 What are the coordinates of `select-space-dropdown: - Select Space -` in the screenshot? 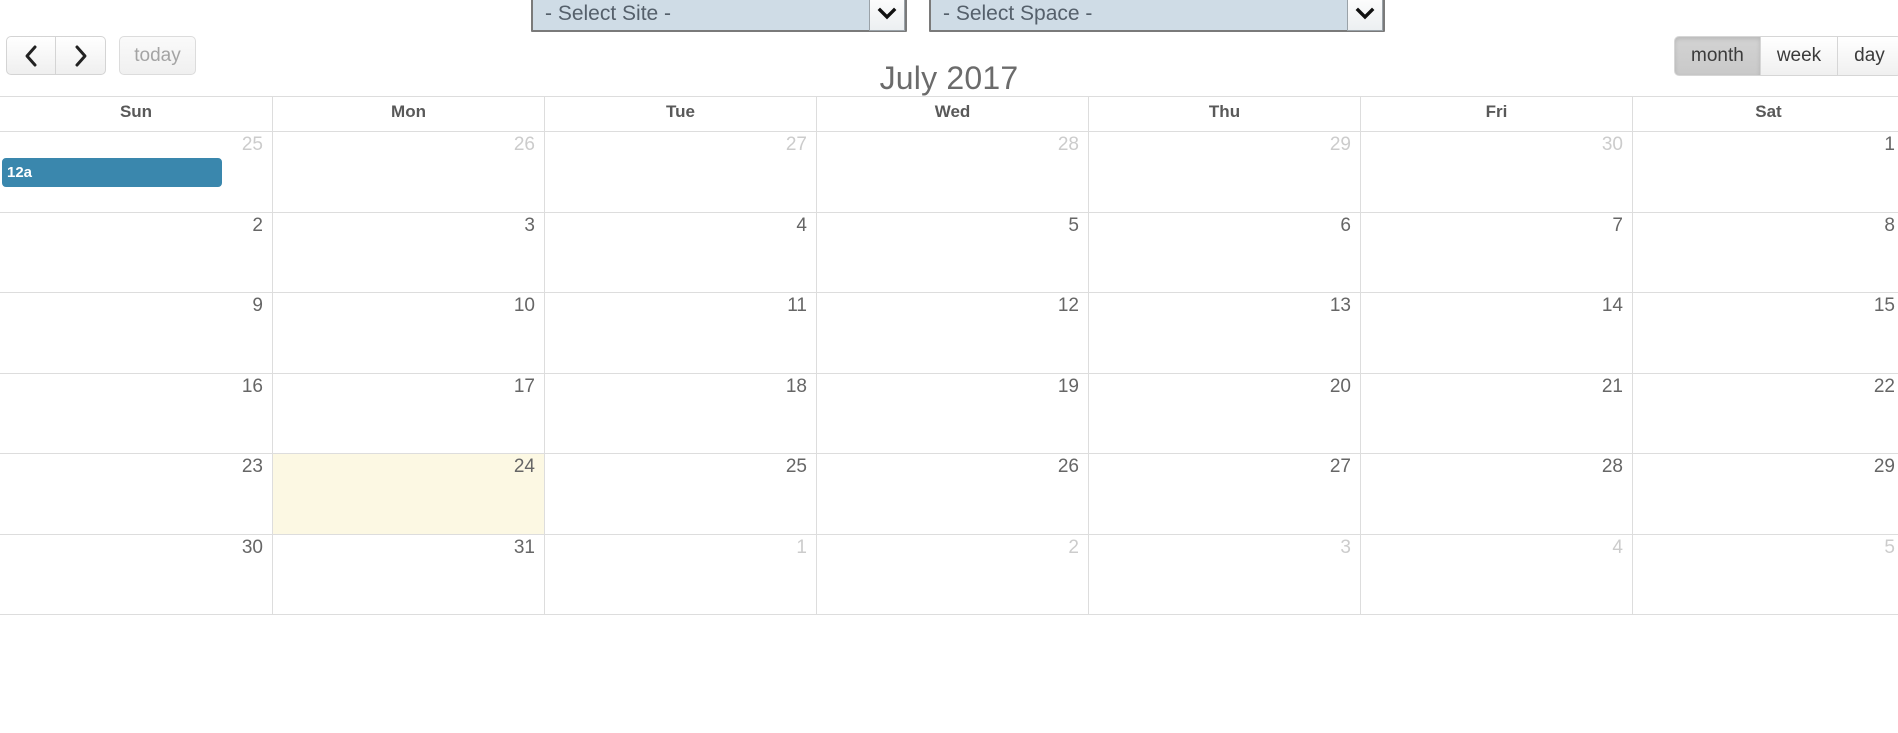 It's located at (1157, 16).